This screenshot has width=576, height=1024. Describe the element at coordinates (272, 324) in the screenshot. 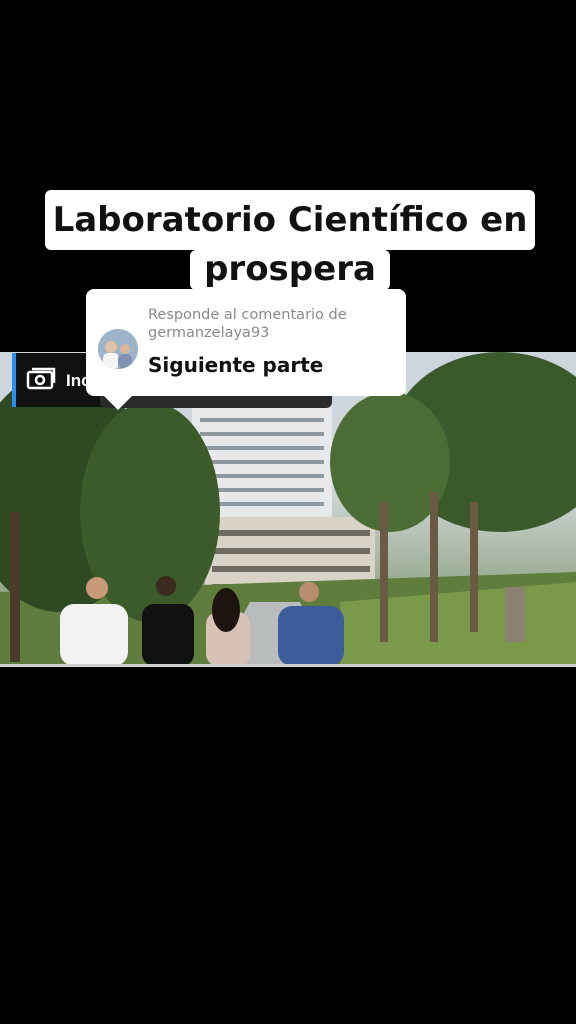

I see `reply-header: Responde al comentario de germanzelaya93` at that location.